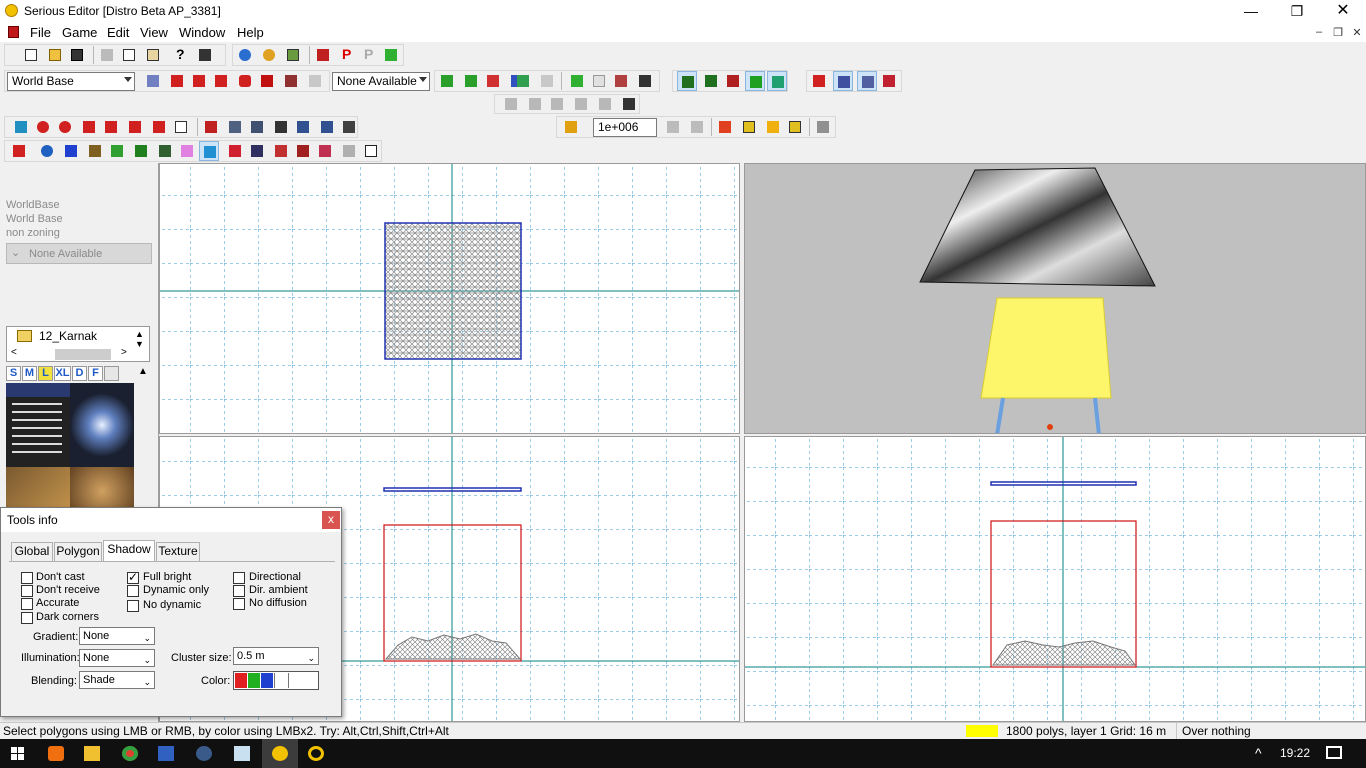 The width and height of the screenshot is (1366, 768). I want to click on box-yellow2-icon, so click(795, 127).